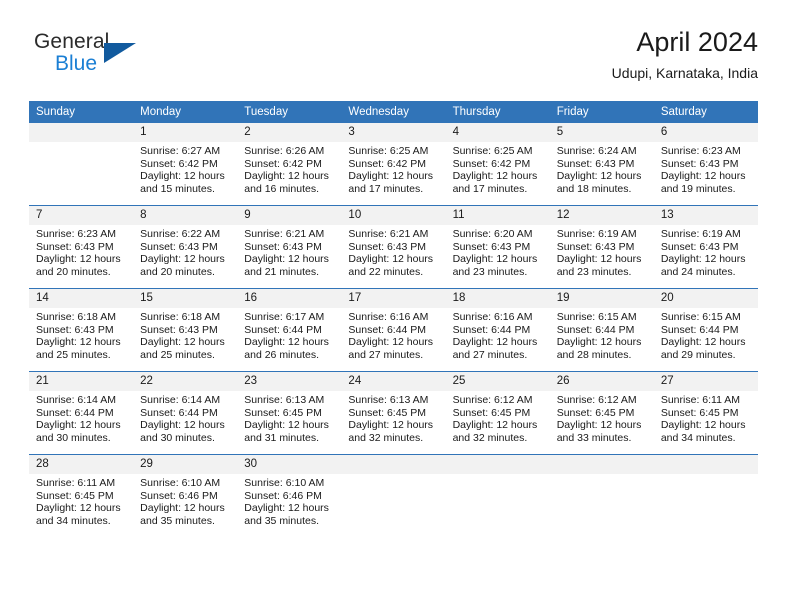 The width and height of the screenshot is (792, 612). Describe the element at coordinates (72, 41) in the screenshot. I see `logo-text-general: General` at that location.